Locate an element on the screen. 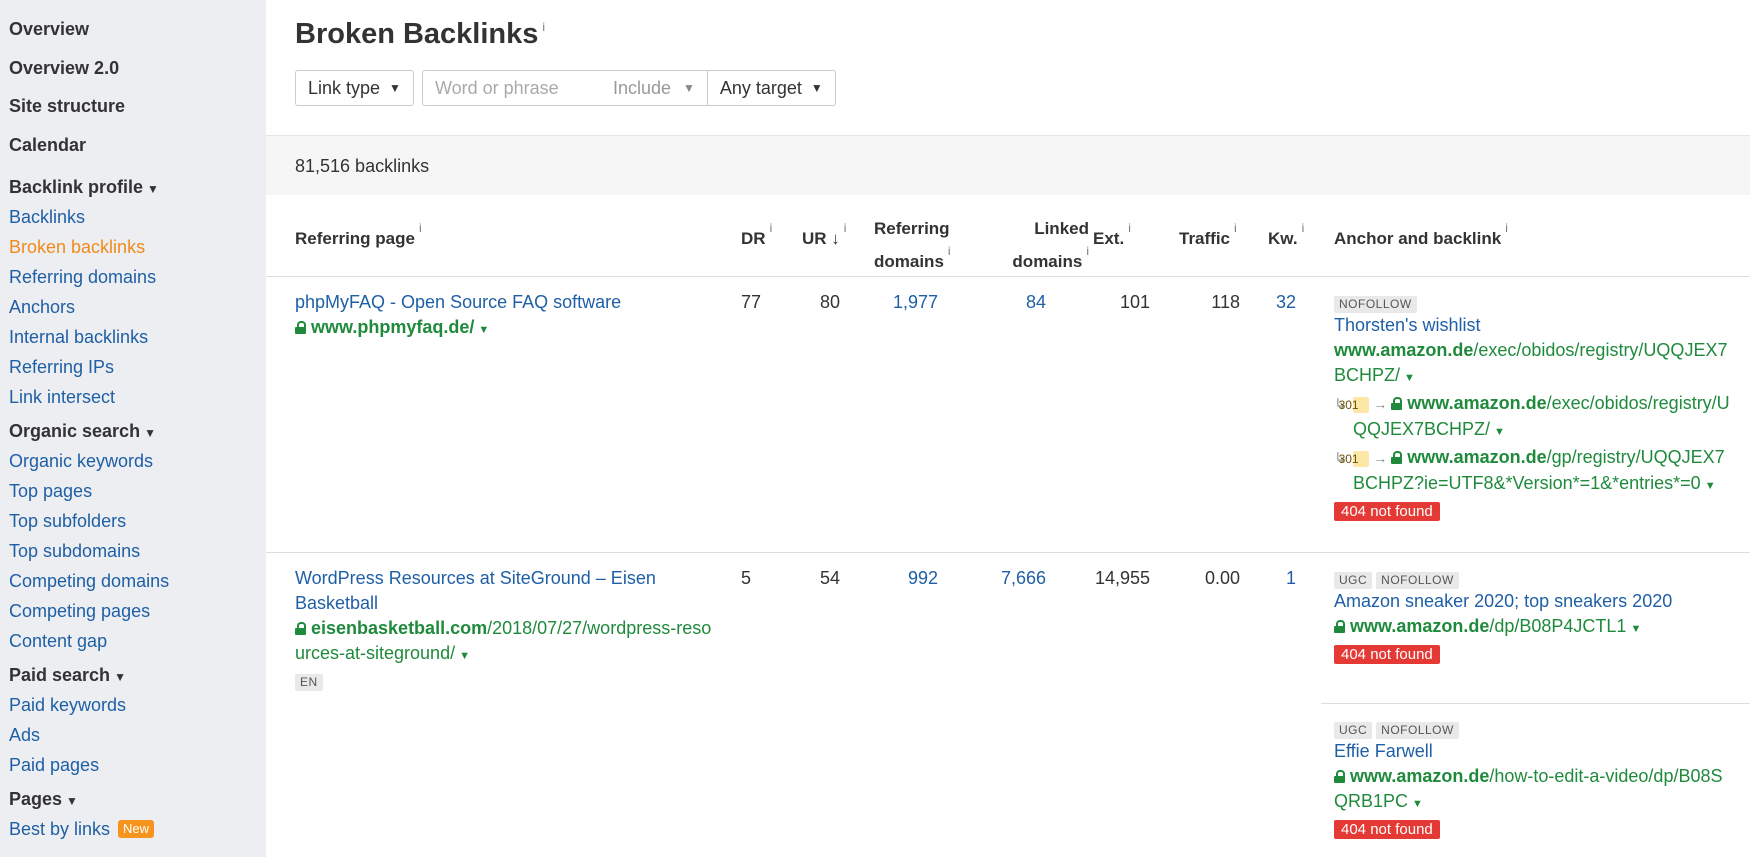 The image size is (1750, 857). sidebar-item-top-subfolders: Top subfolders is located at coordinates (133, 525).